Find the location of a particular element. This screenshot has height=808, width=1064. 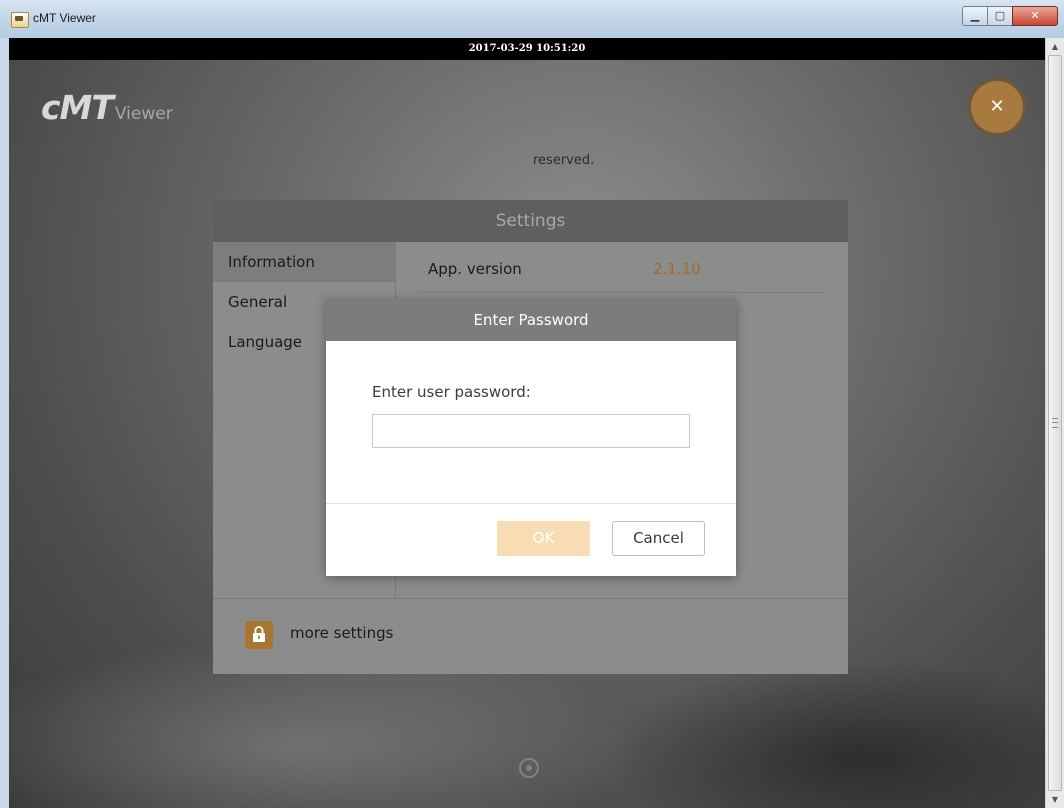

timestamp-bar: 2017-03-29 10:51:20 is located at coordinates (527, 49).